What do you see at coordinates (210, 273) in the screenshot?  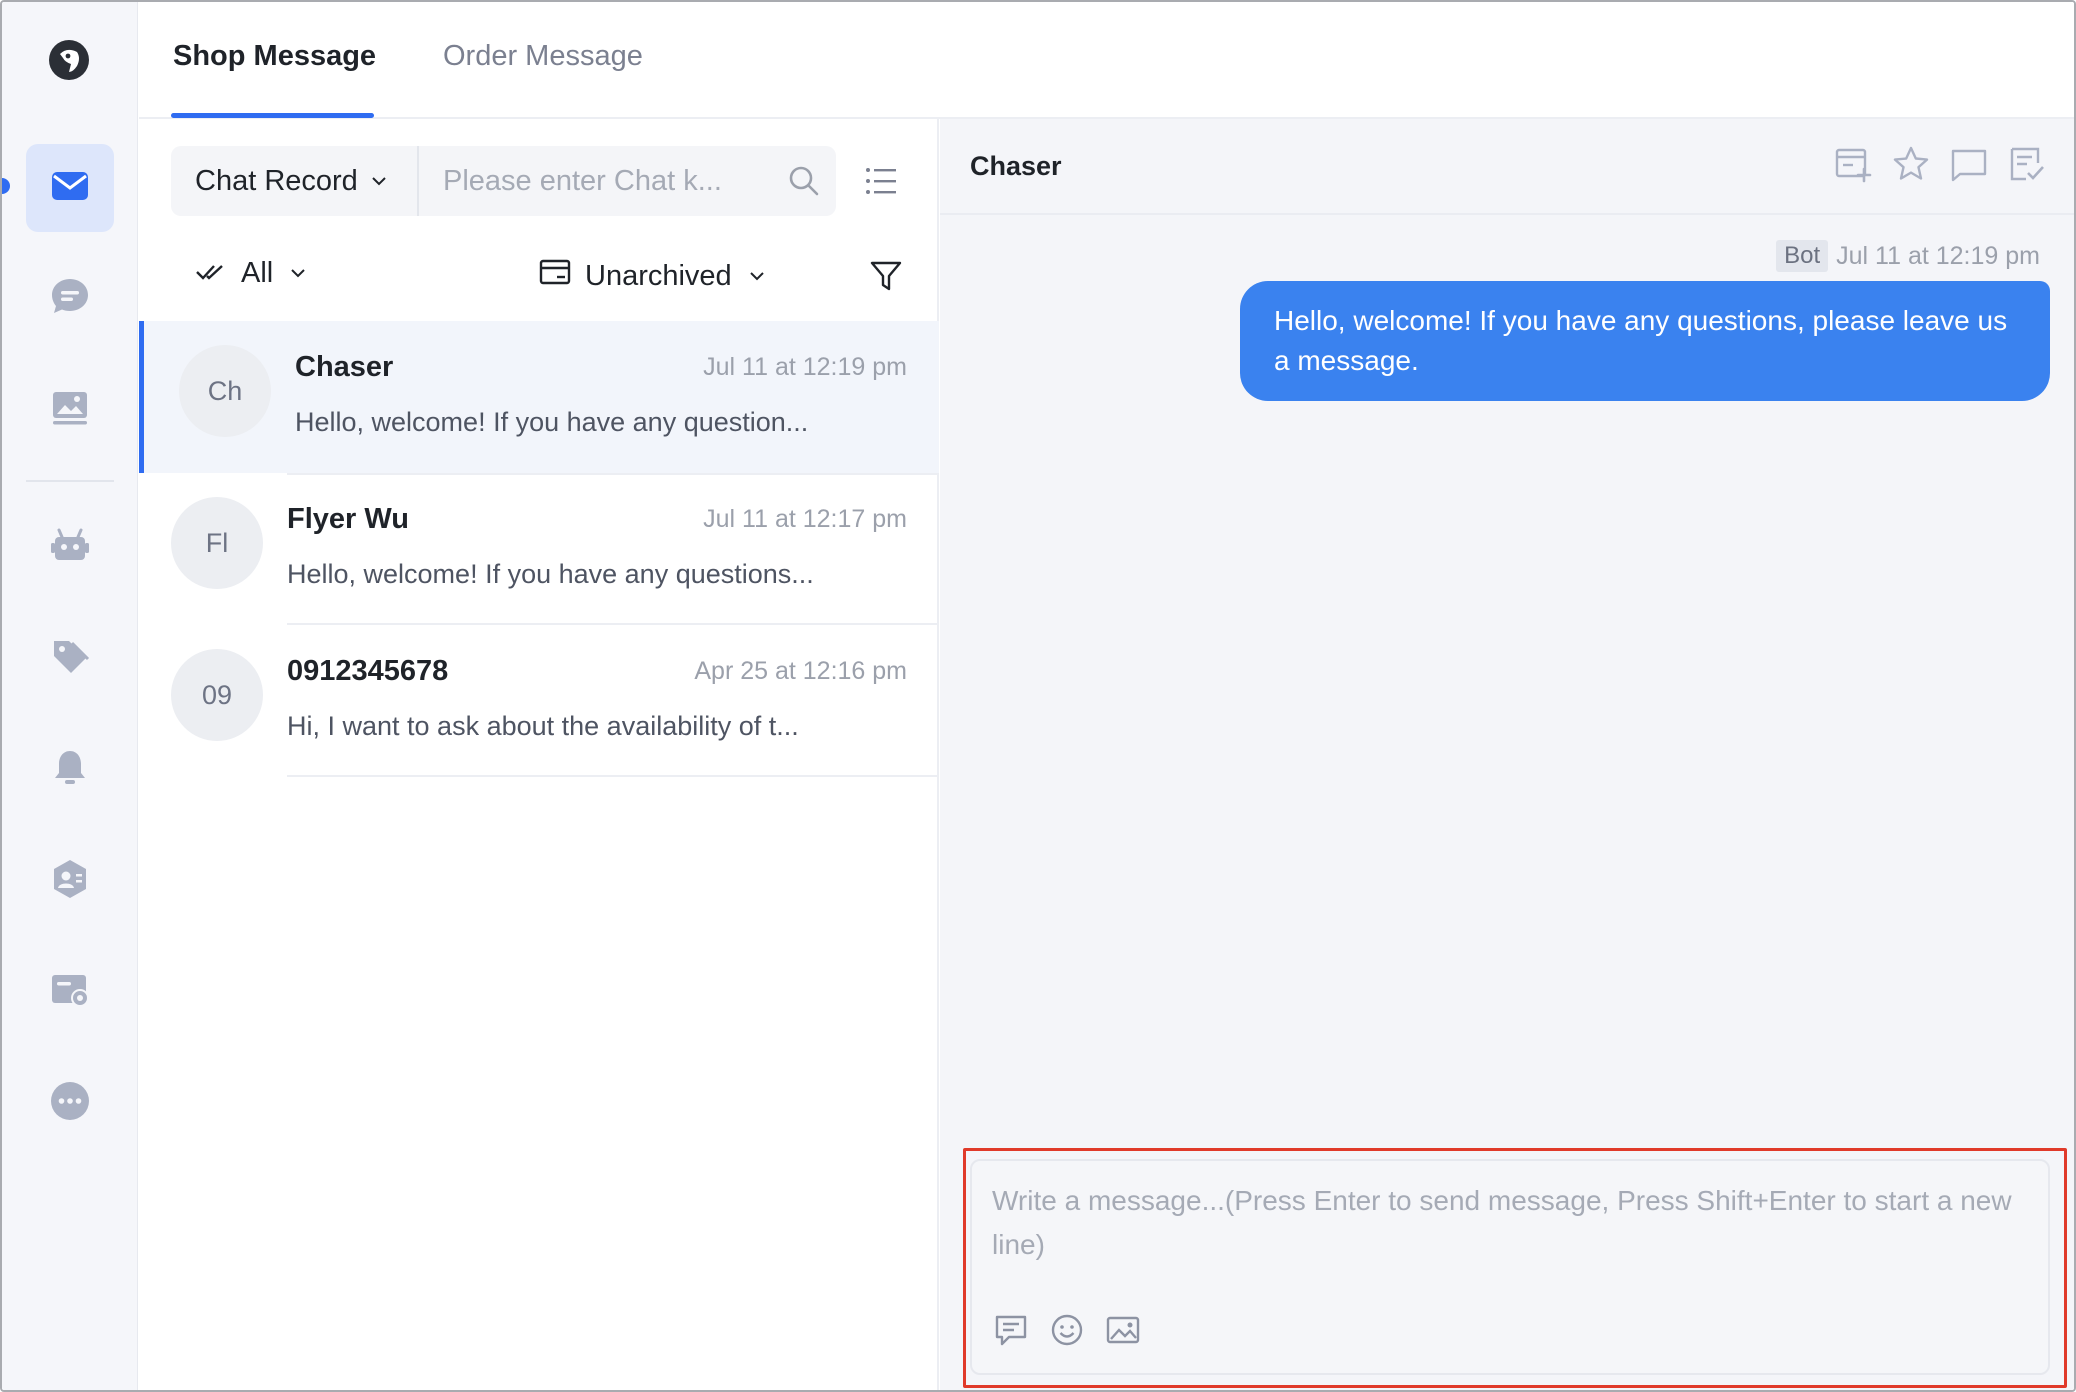 I see `double-check-icon` at bounding box center [210, 273].